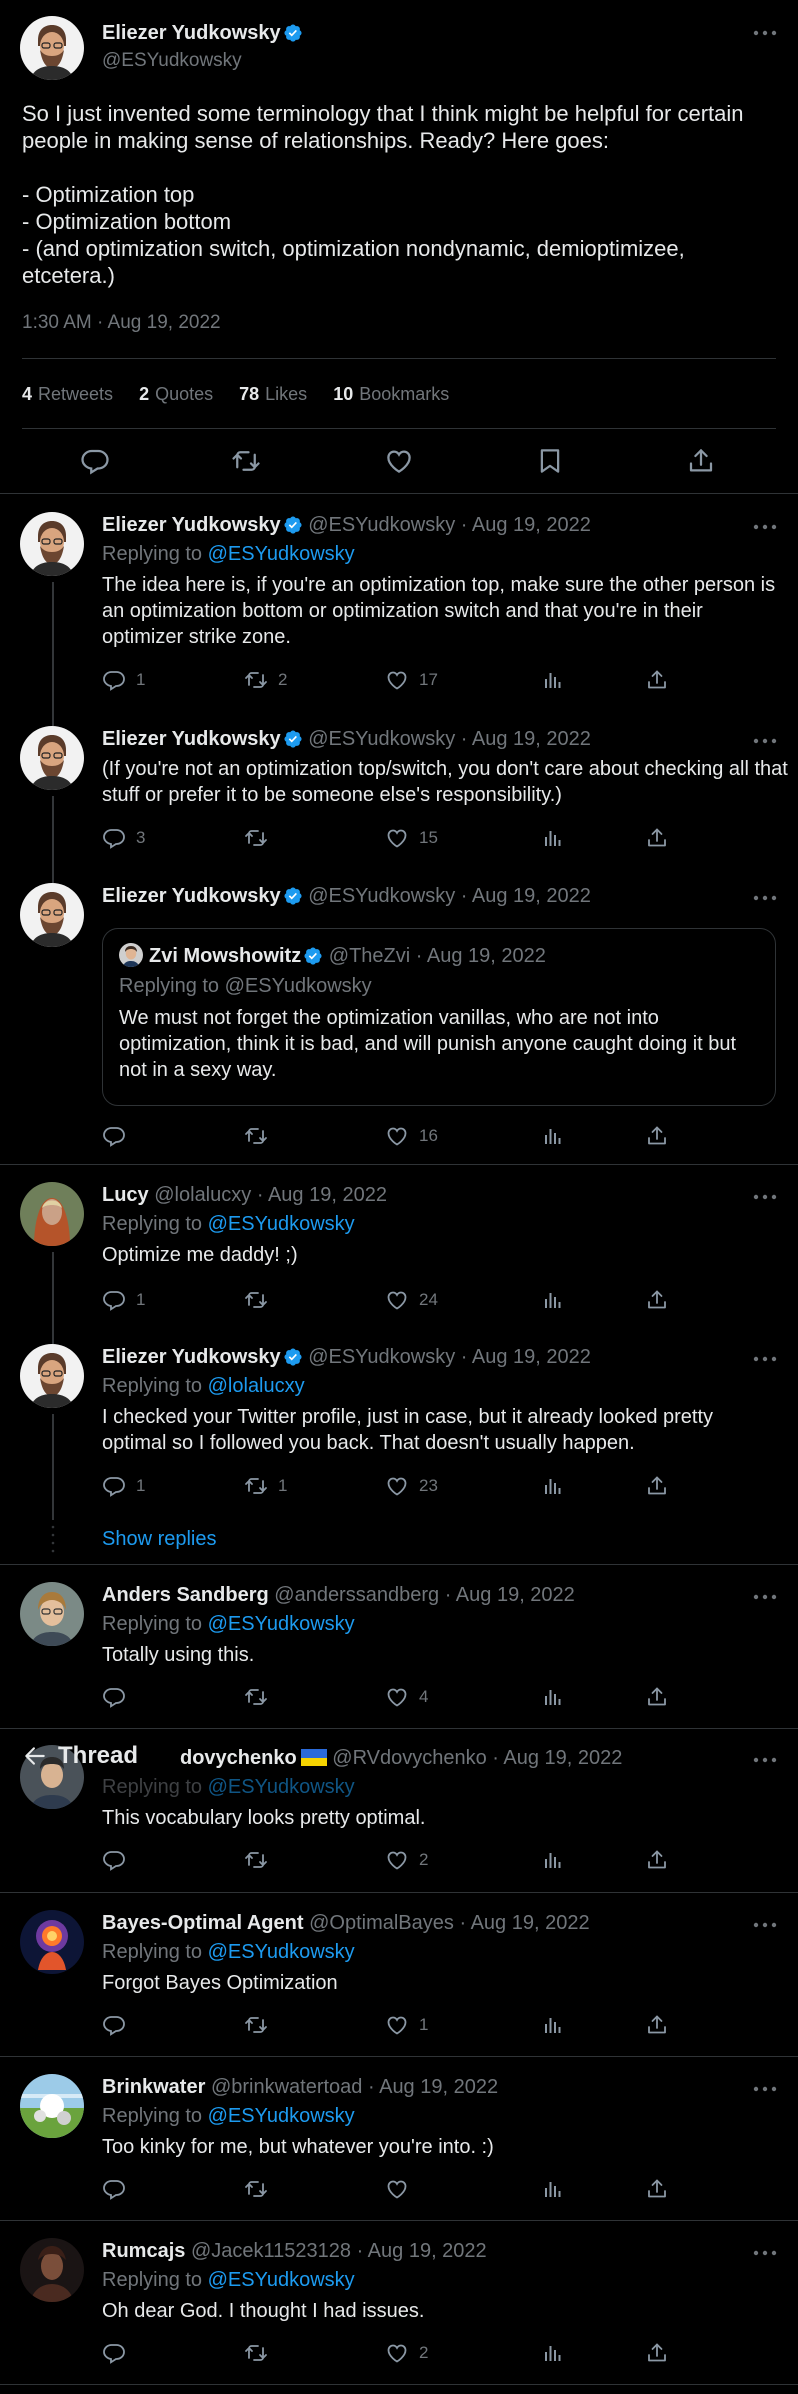 The width and height of the screenshot is (798, 2394). I want to click on author-handle: @OptimalBayes, so click(381, 1923).